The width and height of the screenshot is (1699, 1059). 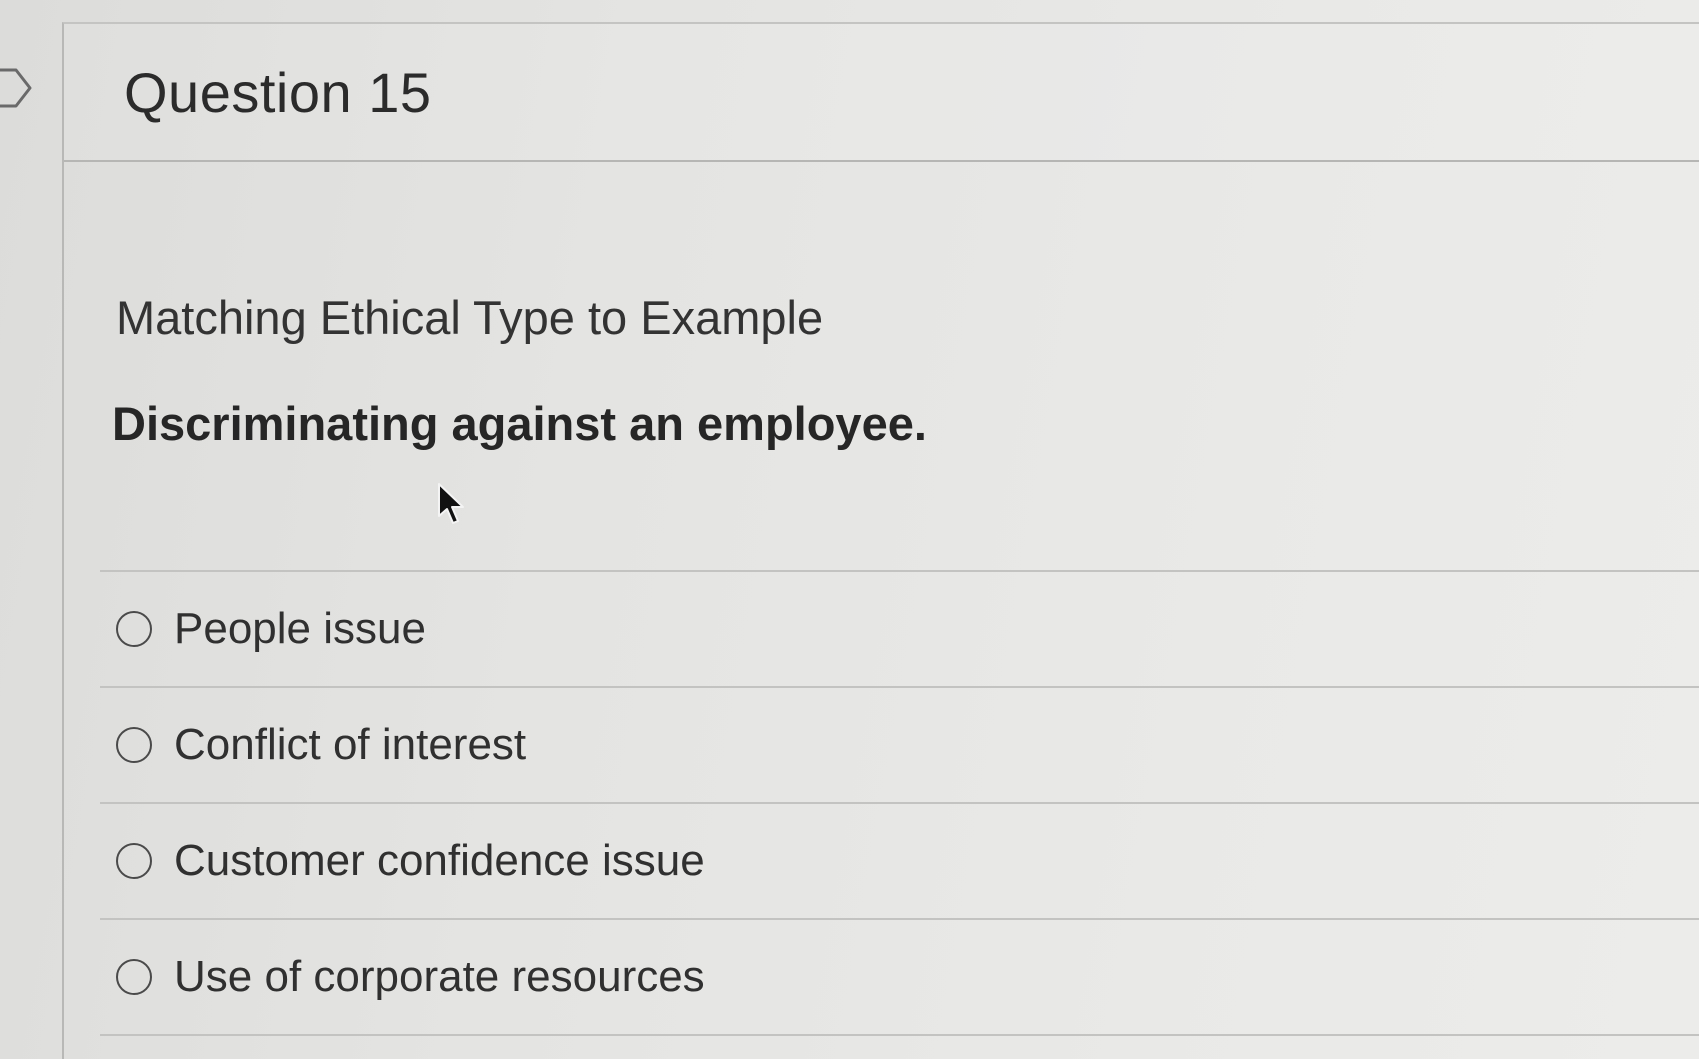 I want to click on question-title: Question 15, so click(x=278, y=92).